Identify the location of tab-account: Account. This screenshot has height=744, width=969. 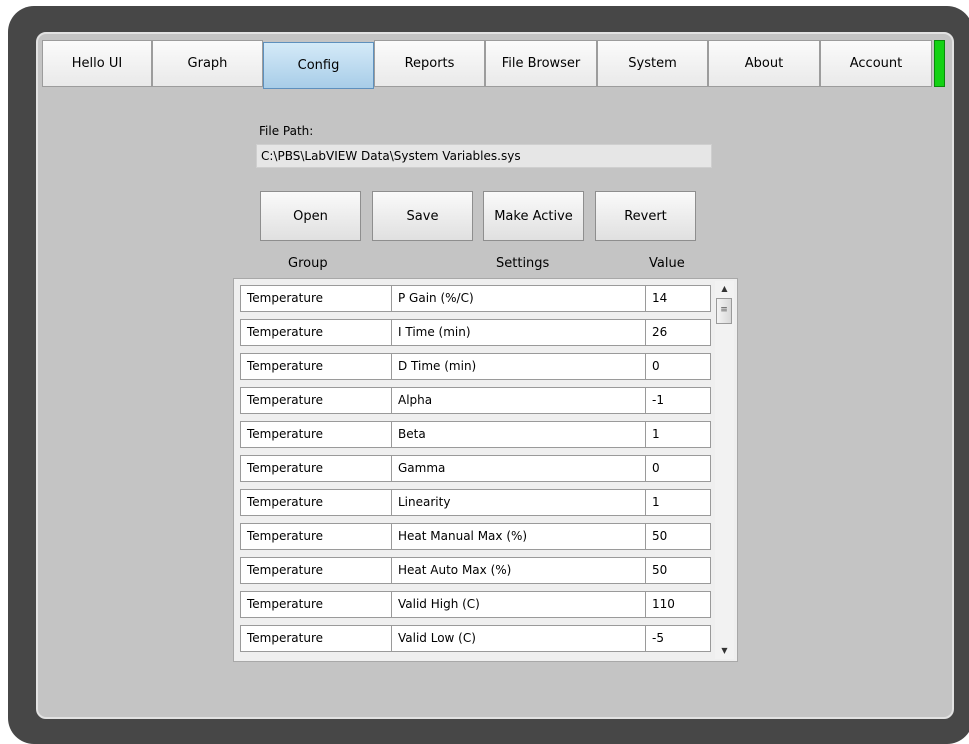
(876, 63).